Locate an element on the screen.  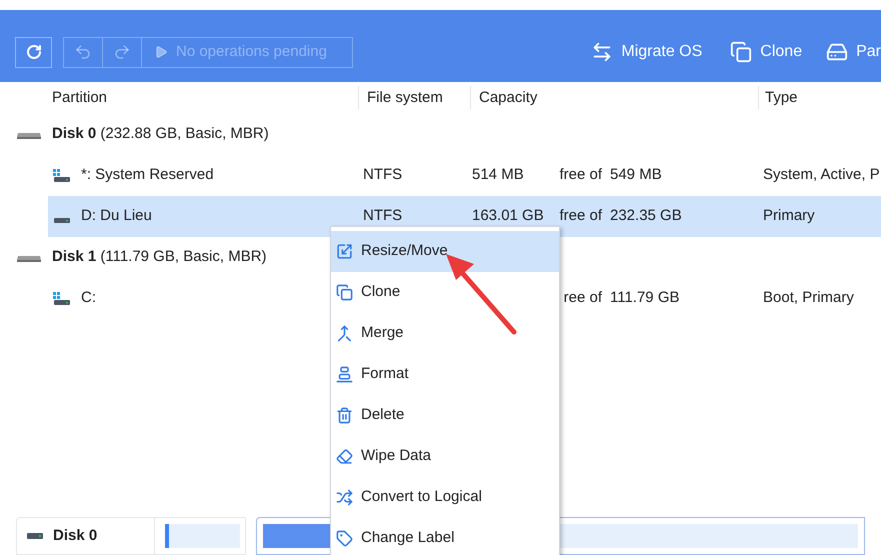
menu-item: Resize/Move is located at coordinates (445, 251).